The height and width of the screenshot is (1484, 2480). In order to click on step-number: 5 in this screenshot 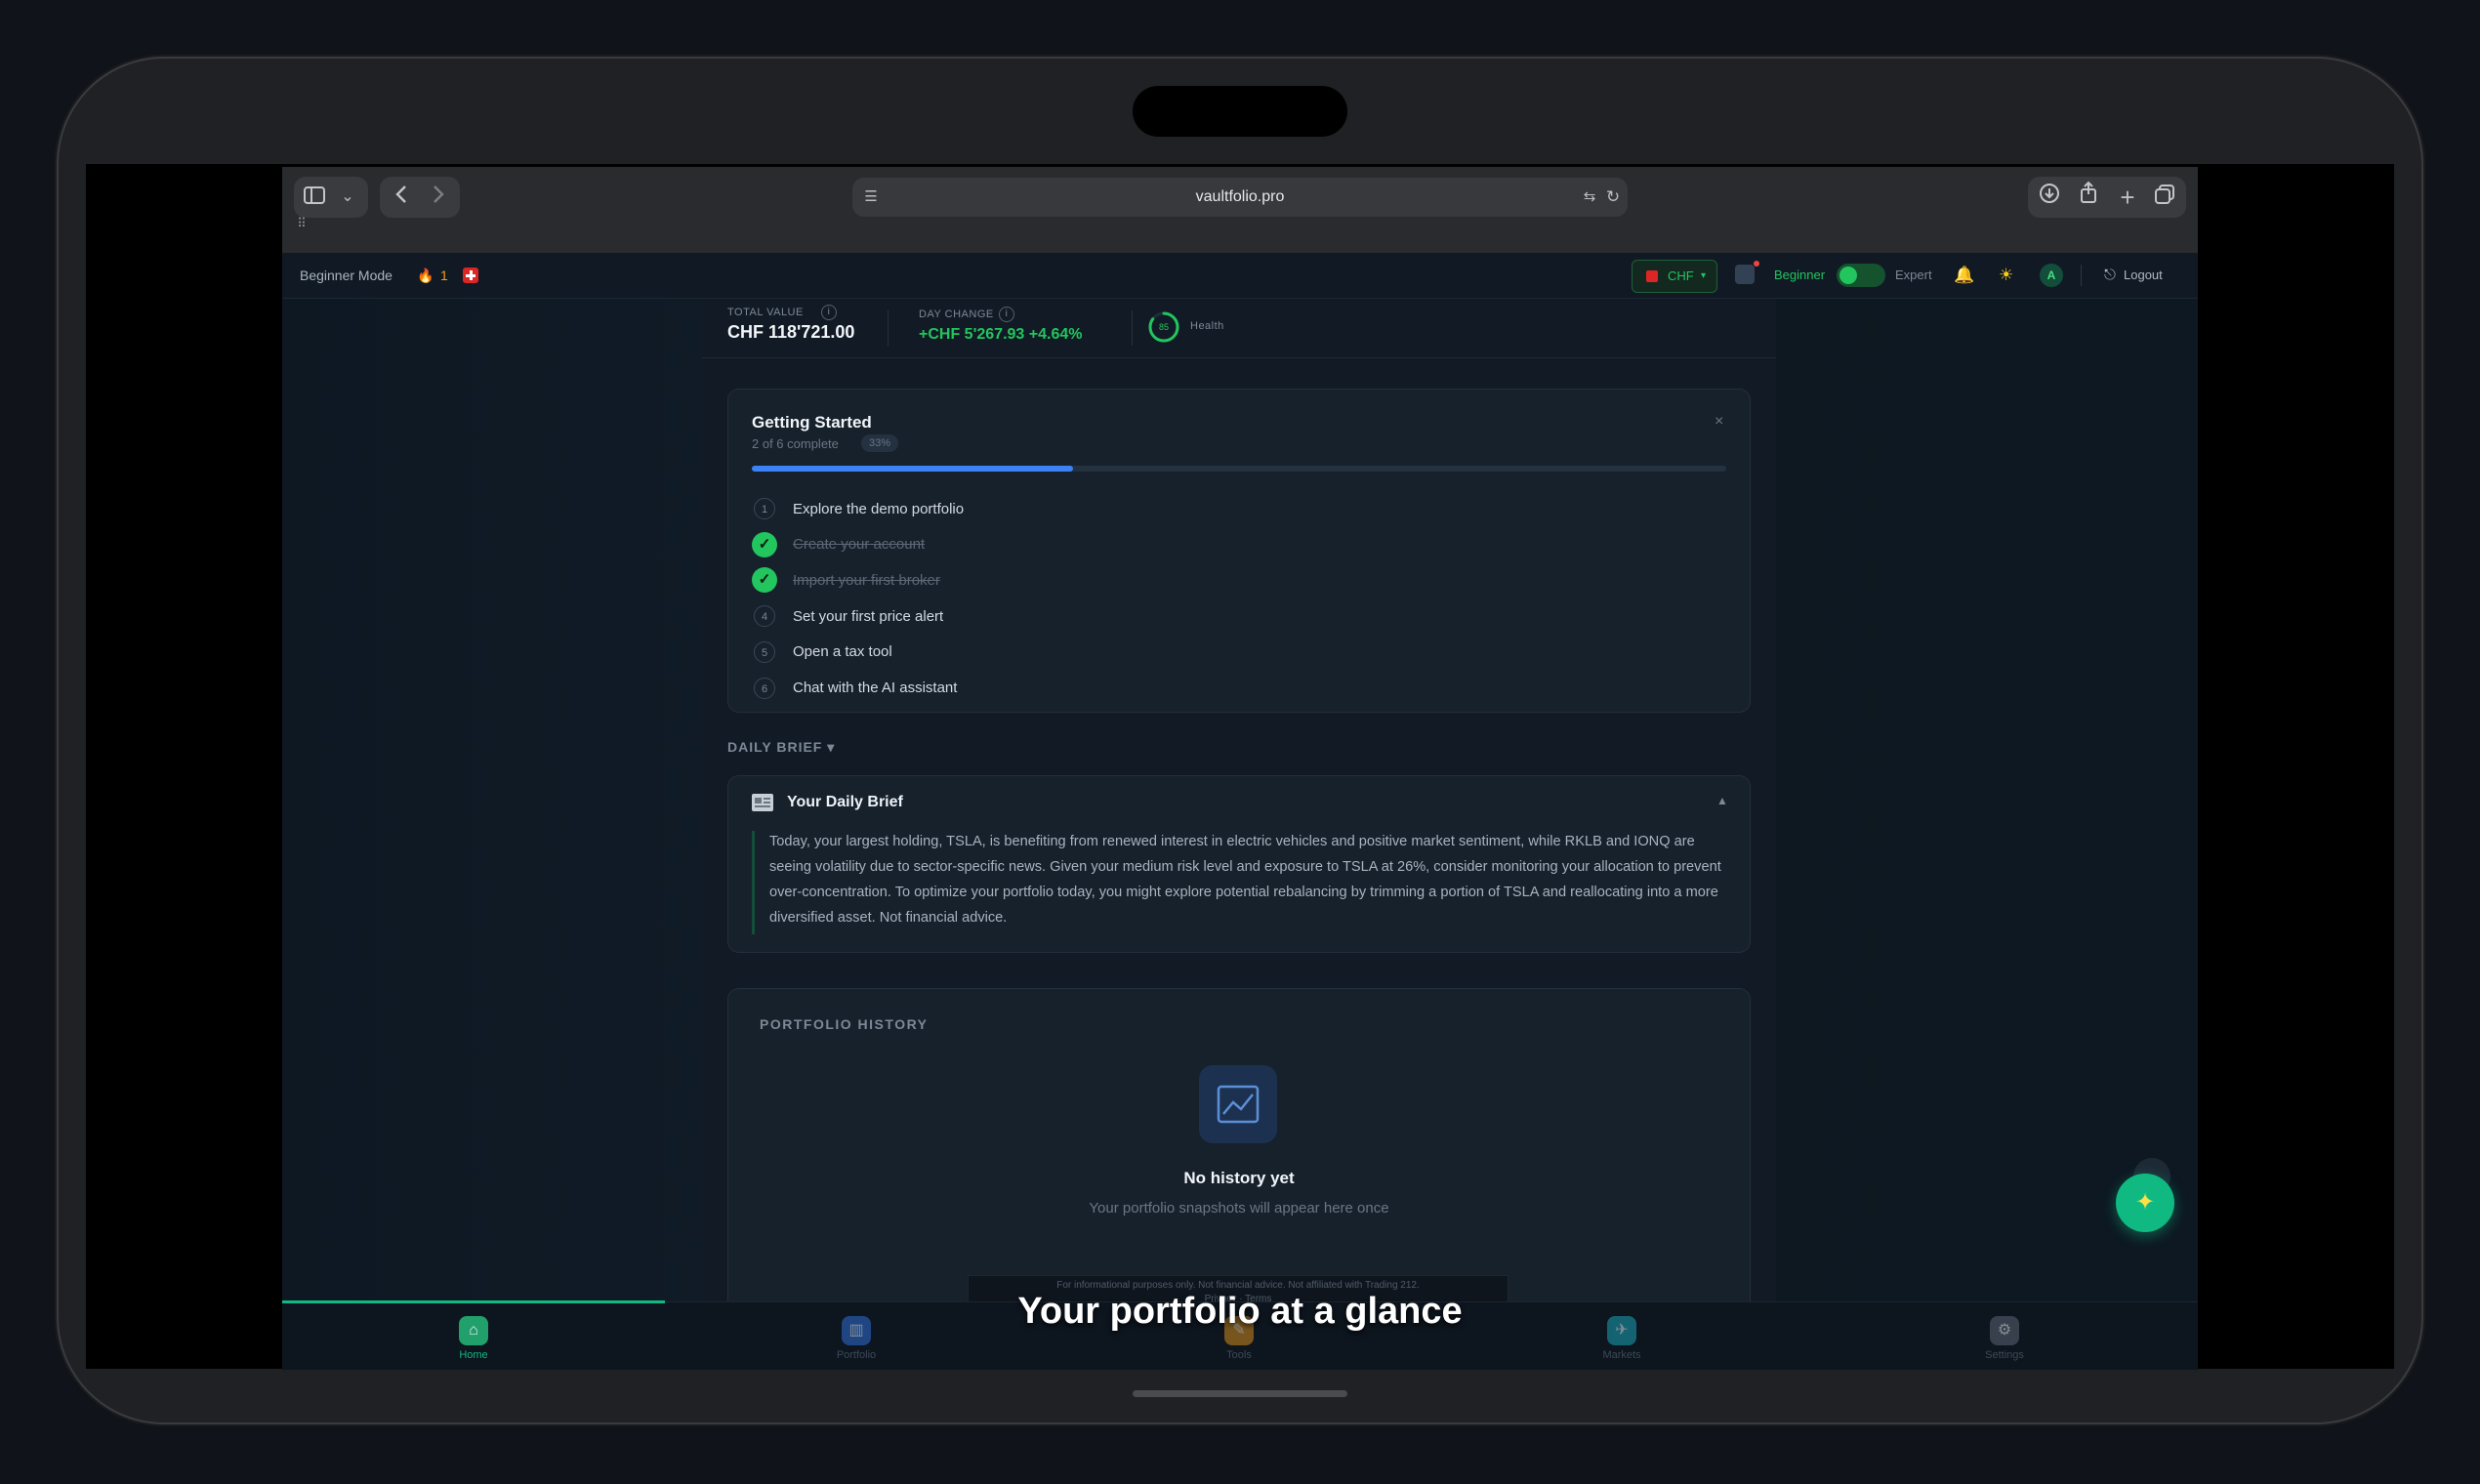, I will do `click(764, 652)`.